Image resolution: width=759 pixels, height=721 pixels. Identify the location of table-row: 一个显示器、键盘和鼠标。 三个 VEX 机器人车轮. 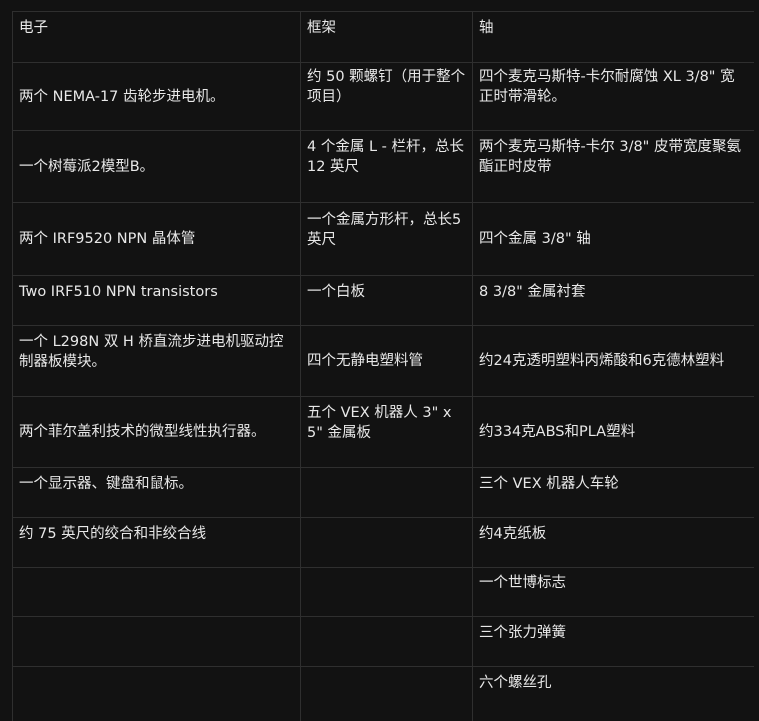
(384, 493).